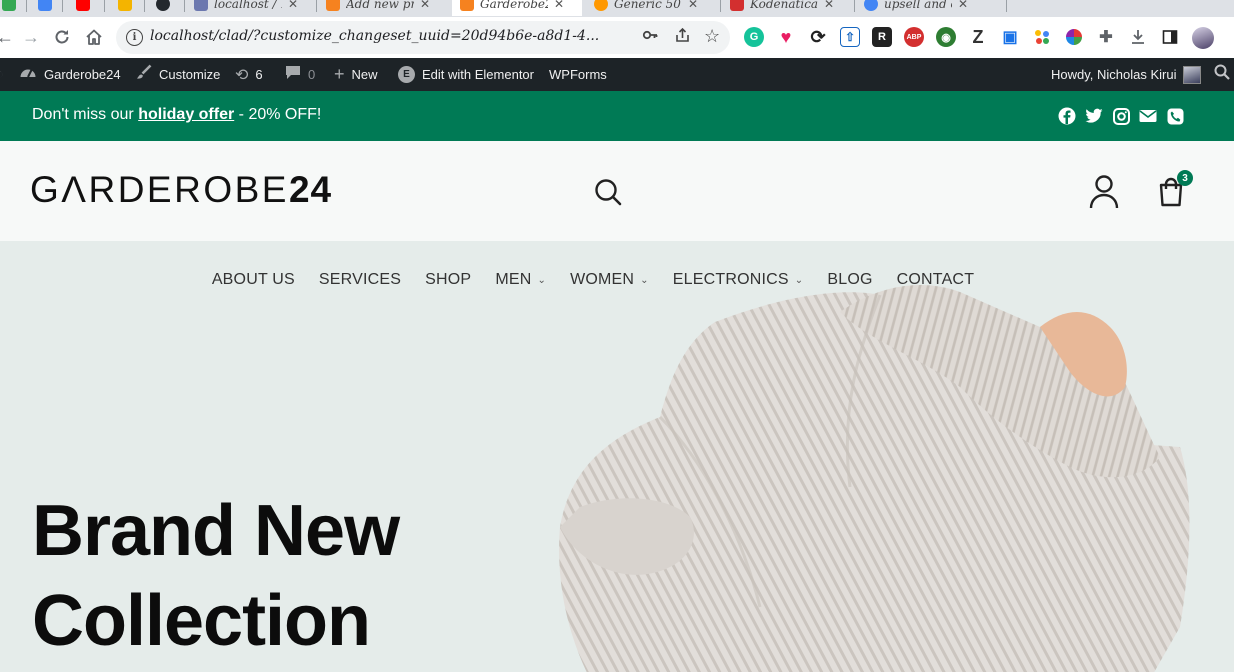 This screenshot has height=672, width=1234. I want to click on globe-extension-icon: ◉, so click(946, 37).